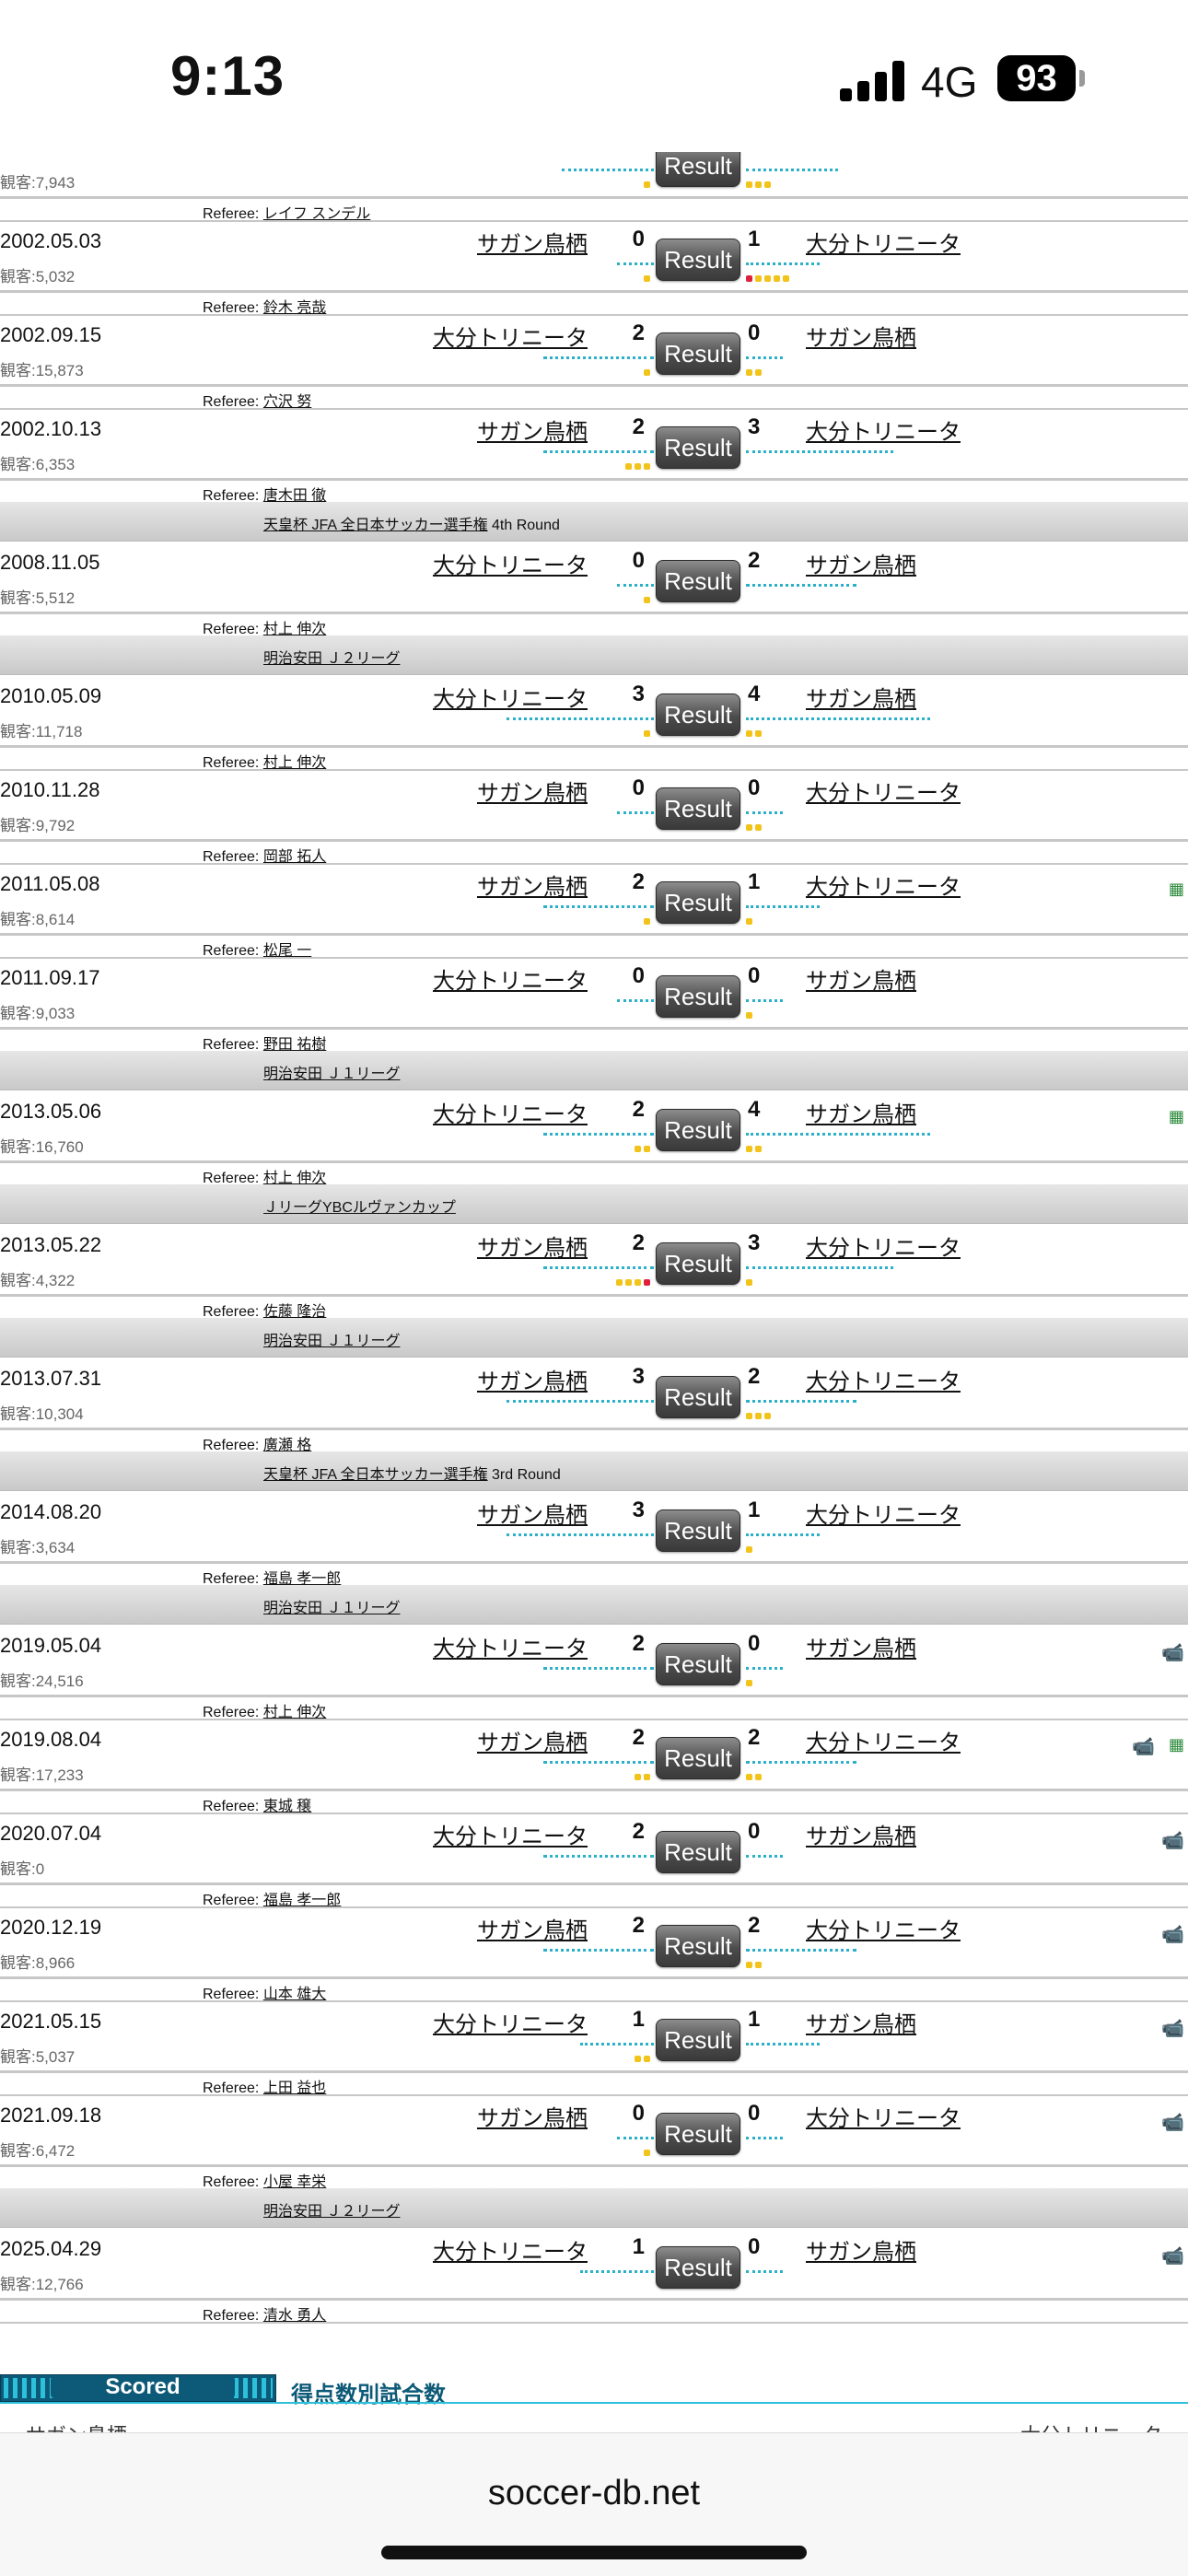 Image resolution: width=1188 pixels, height=2576 pixels. What do you see at coordinates (638, 1926) in the screenshot?
I see `home-score: 2` at bounding box center [638, 1926].